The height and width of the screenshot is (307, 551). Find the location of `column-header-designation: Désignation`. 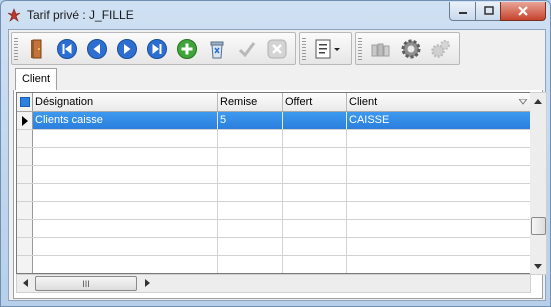

column-header-designation: Désignation is located at coordinates (125, 102).